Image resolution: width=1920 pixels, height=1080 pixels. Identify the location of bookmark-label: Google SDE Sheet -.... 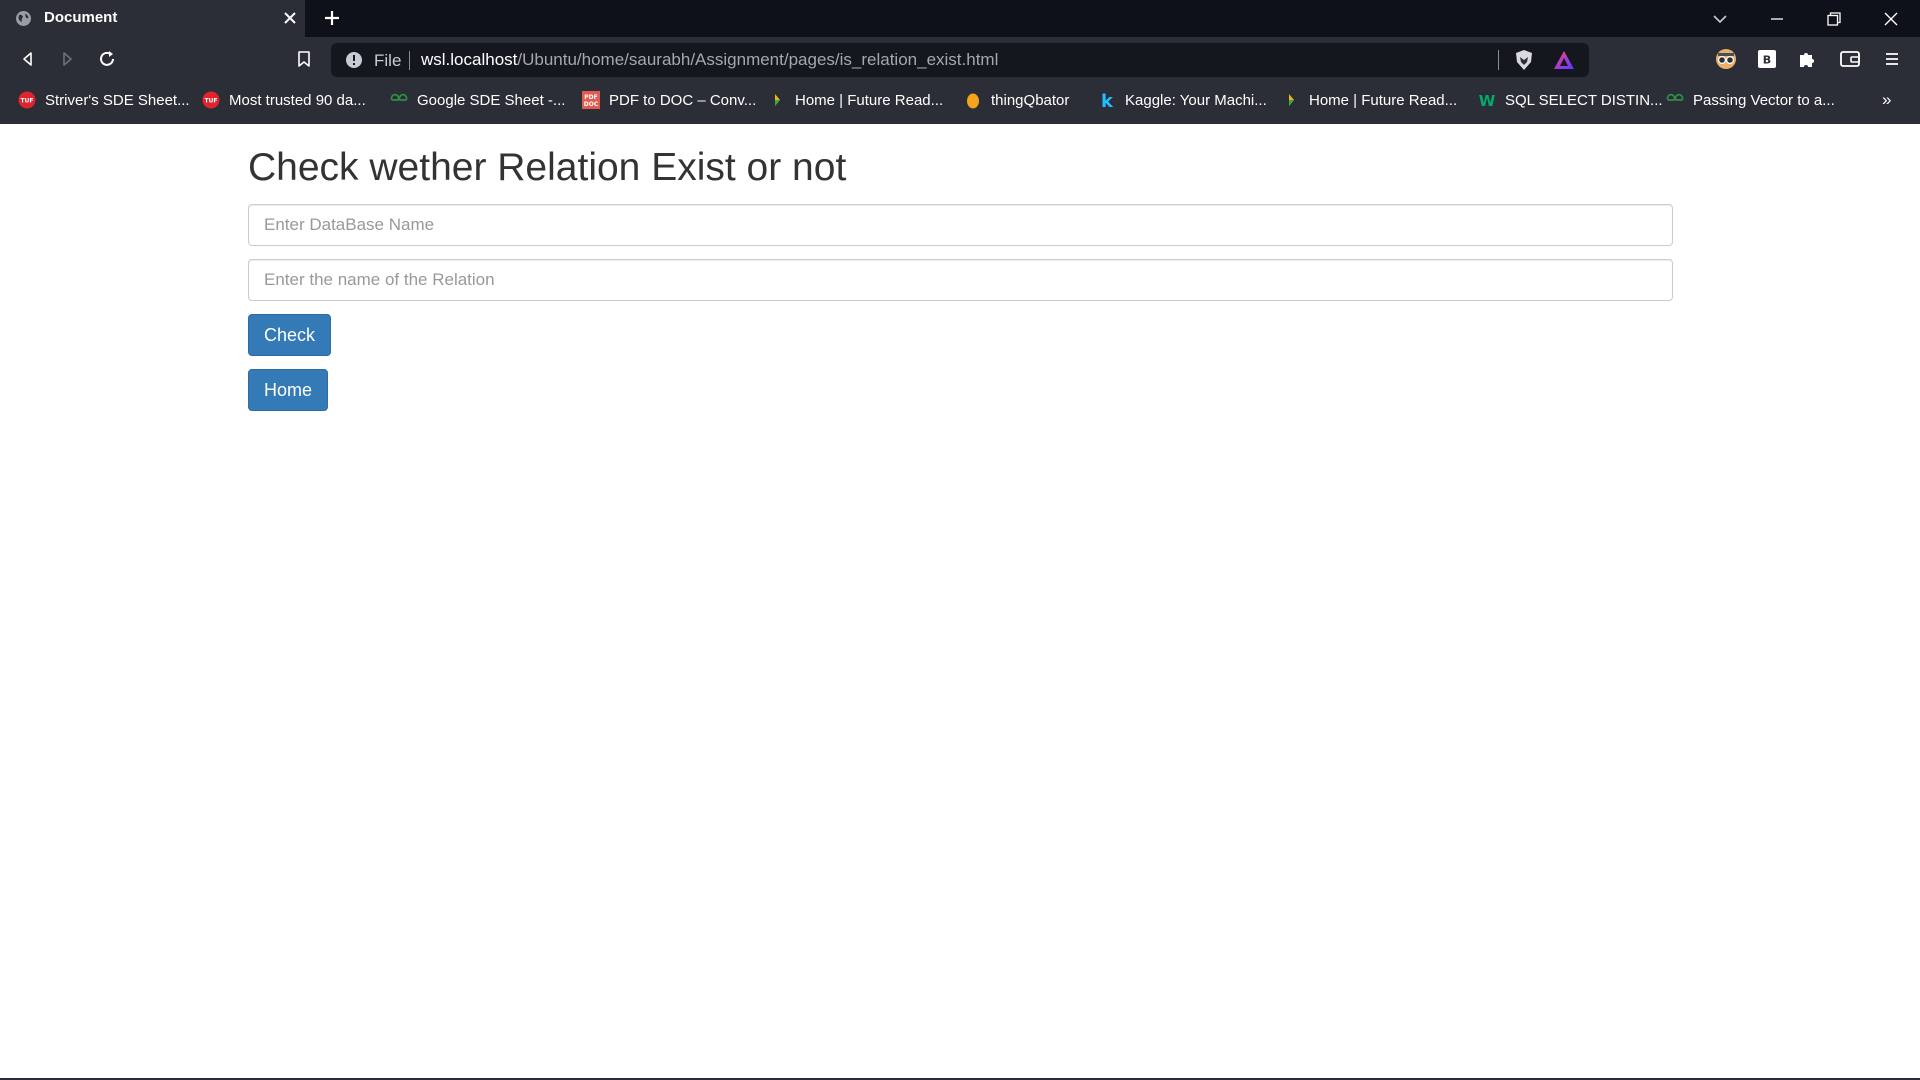
(491, 100).